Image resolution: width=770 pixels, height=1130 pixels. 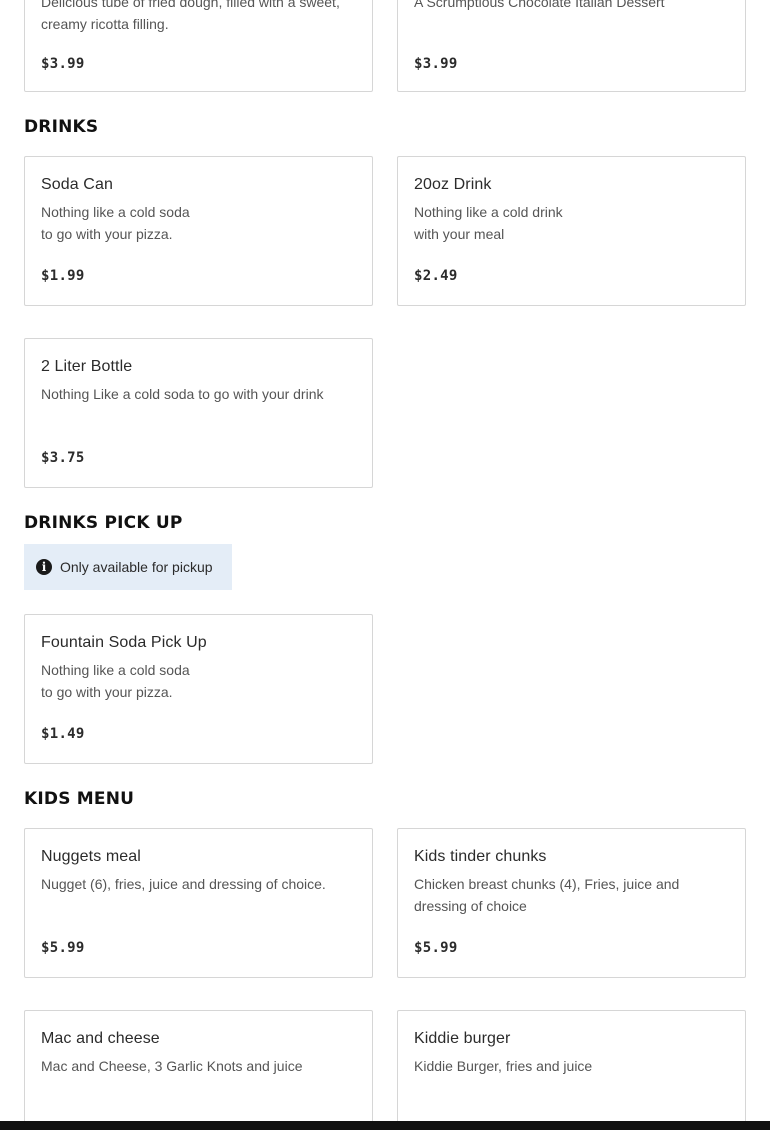 I want to click on item-description-line: dressing of choice, so click(x=470, y=906).